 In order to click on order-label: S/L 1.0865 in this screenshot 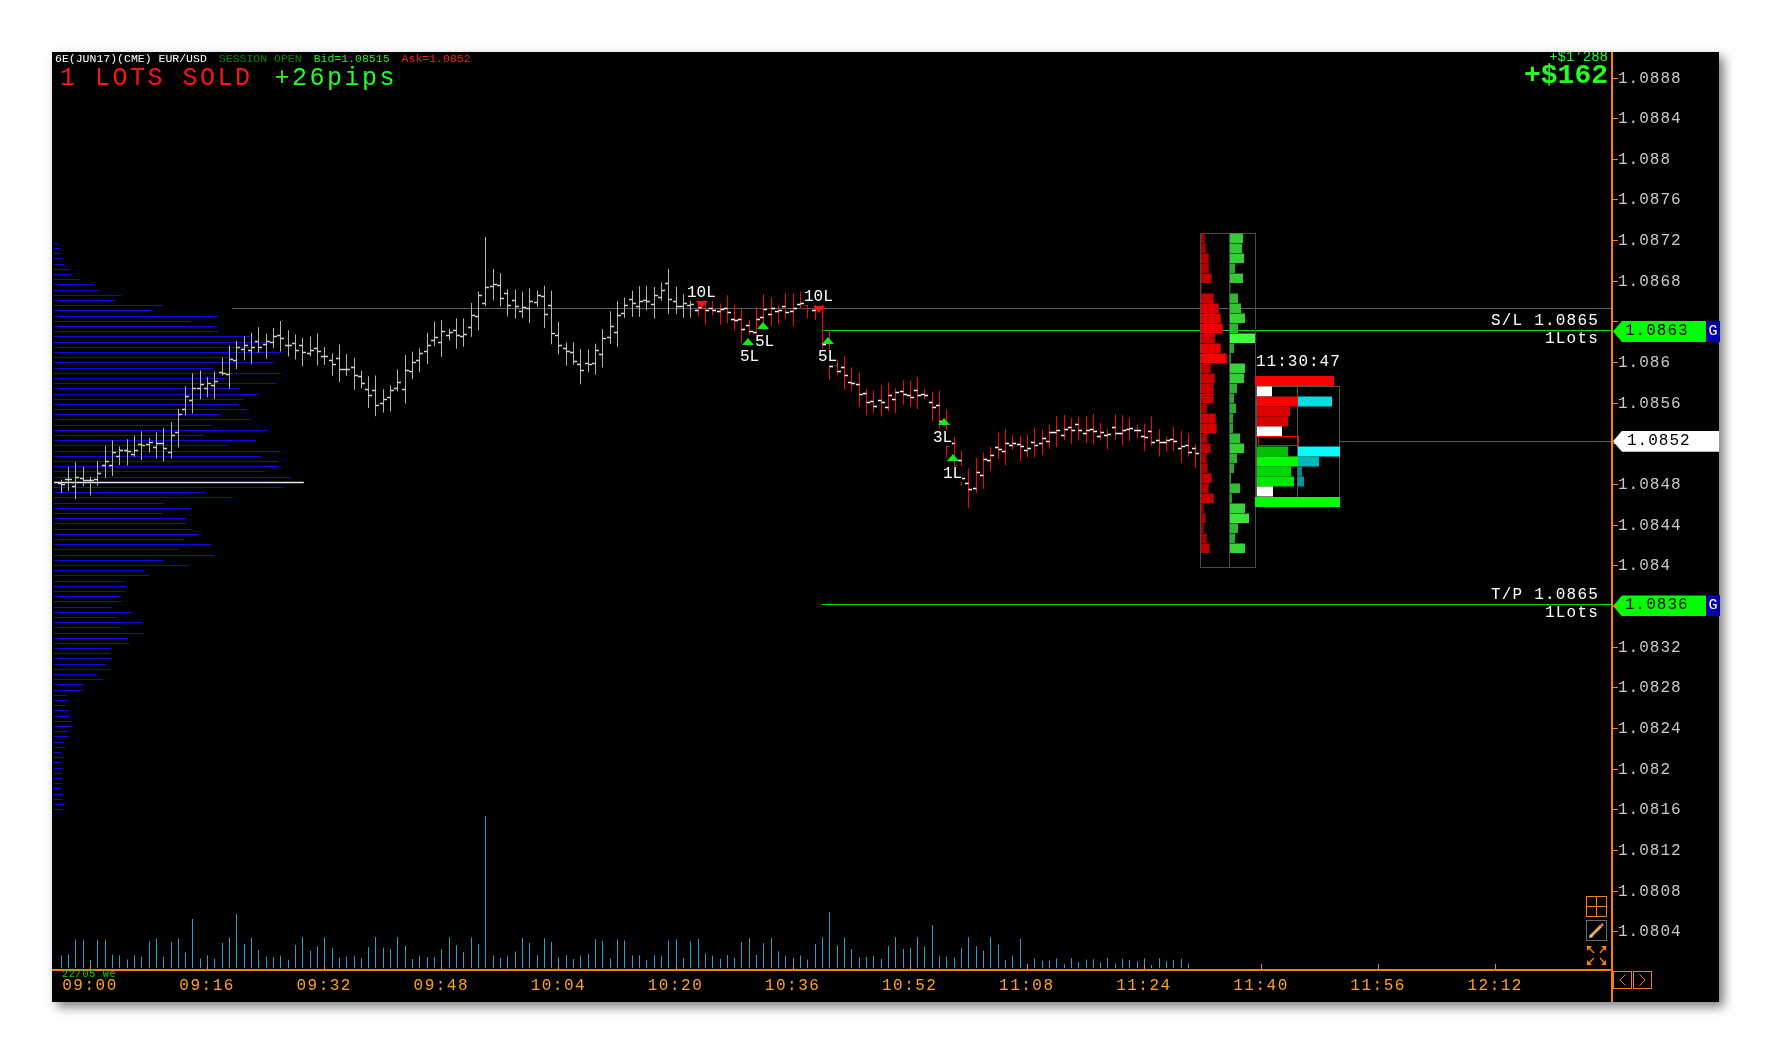, I will do `click(1545, 321)`.